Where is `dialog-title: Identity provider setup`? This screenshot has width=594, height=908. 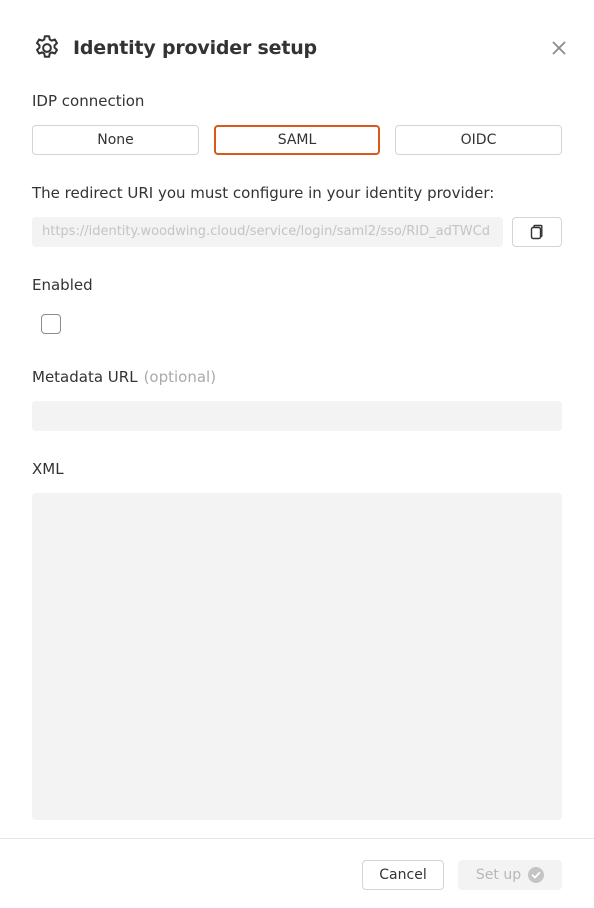 dialog-title: Identity provider setup is located at coordinates (195, 48).